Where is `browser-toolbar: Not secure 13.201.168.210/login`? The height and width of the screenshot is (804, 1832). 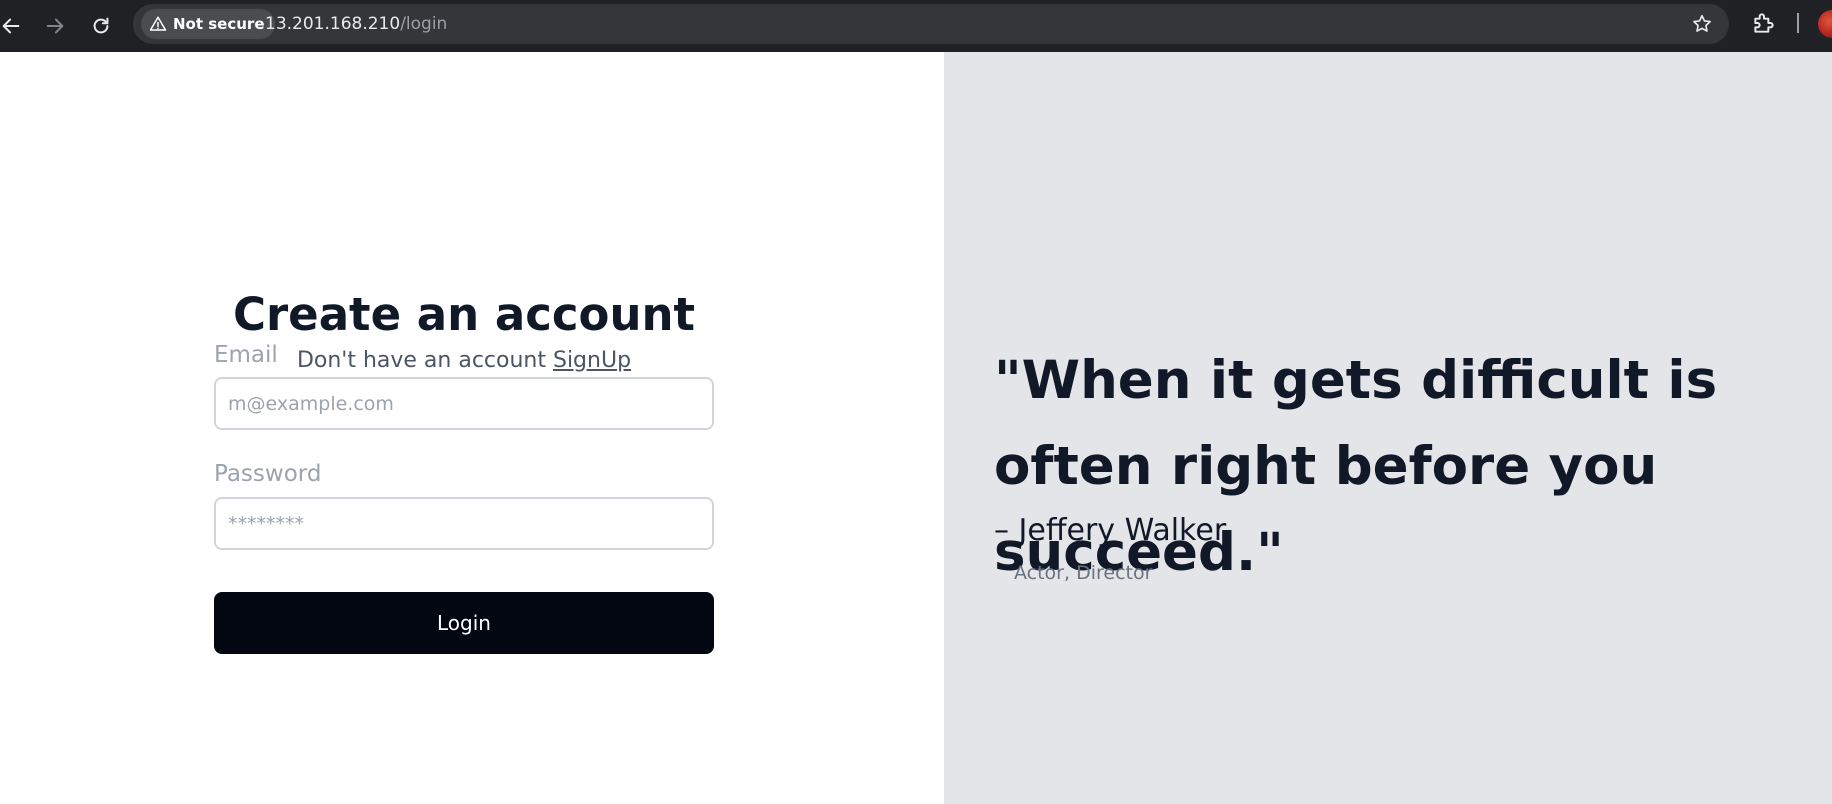 browser-toolbar: Not secure 13.201.168.210/login is located at coordinates (916, 26).